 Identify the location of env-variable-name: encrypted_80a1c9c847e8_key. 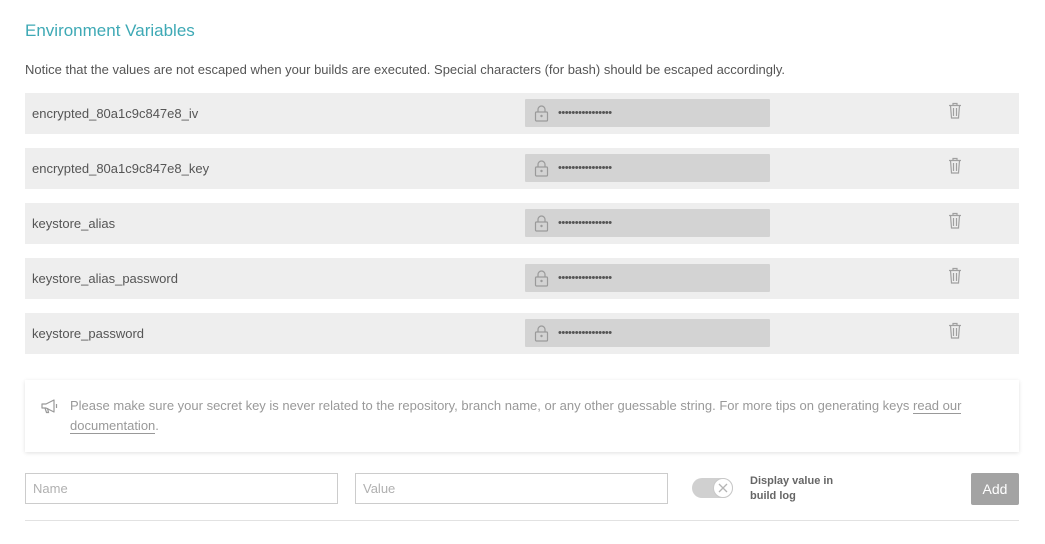
(121, 168).